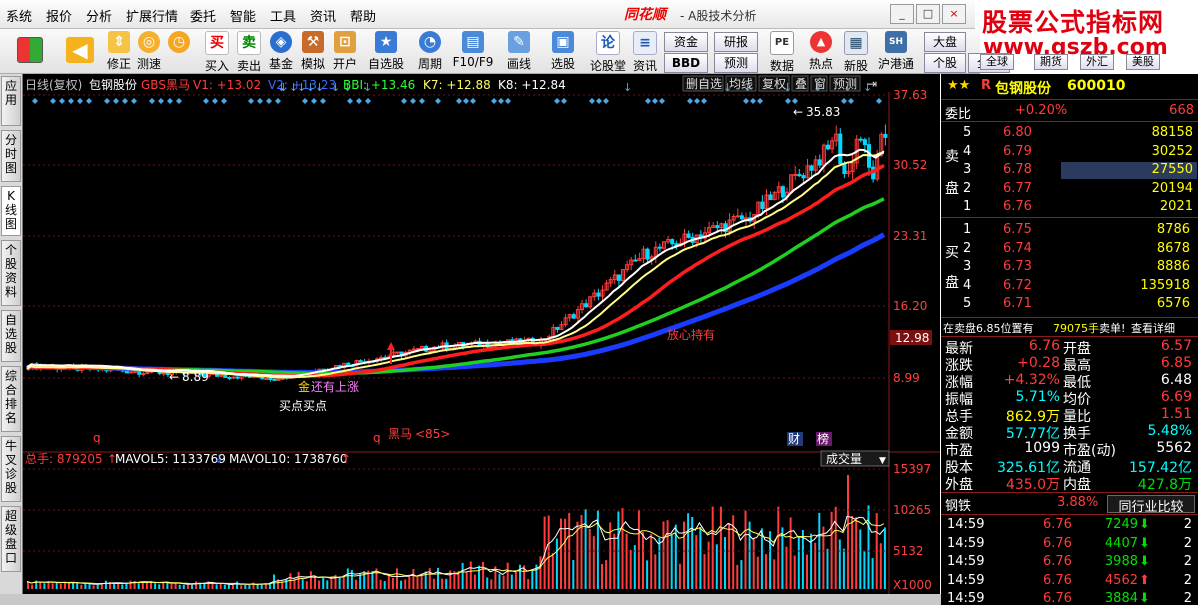 The width and height of the screenshot is (1198, 605). What do you see at coordinates (99, 15) in the screenshot?
I see `menu-analysis: 分析` at bounding box center [99, 15].